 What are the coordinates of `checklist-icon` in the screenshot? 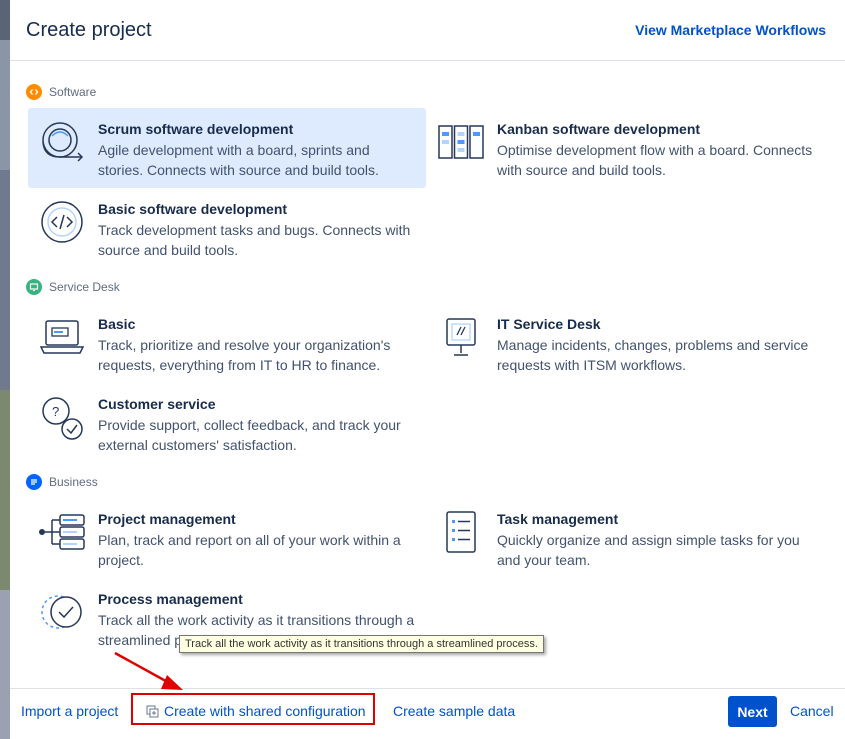 It's located at (461, 532).